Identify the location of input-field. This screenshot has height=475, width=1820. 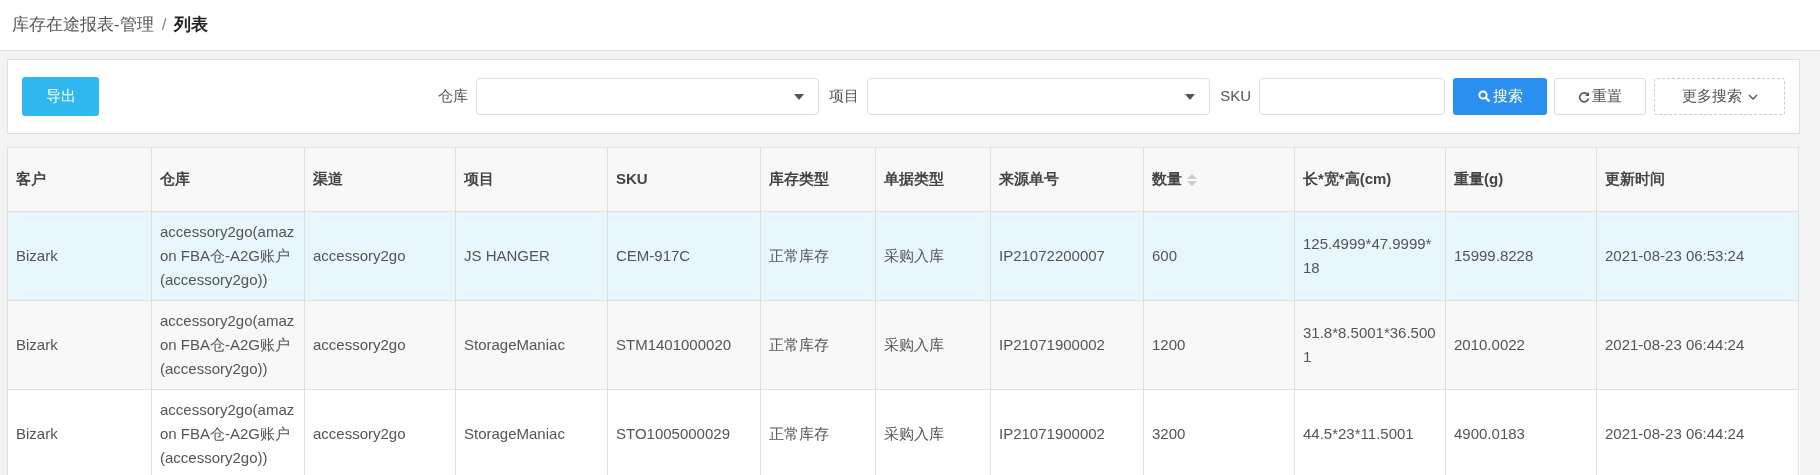
(1352, 96).